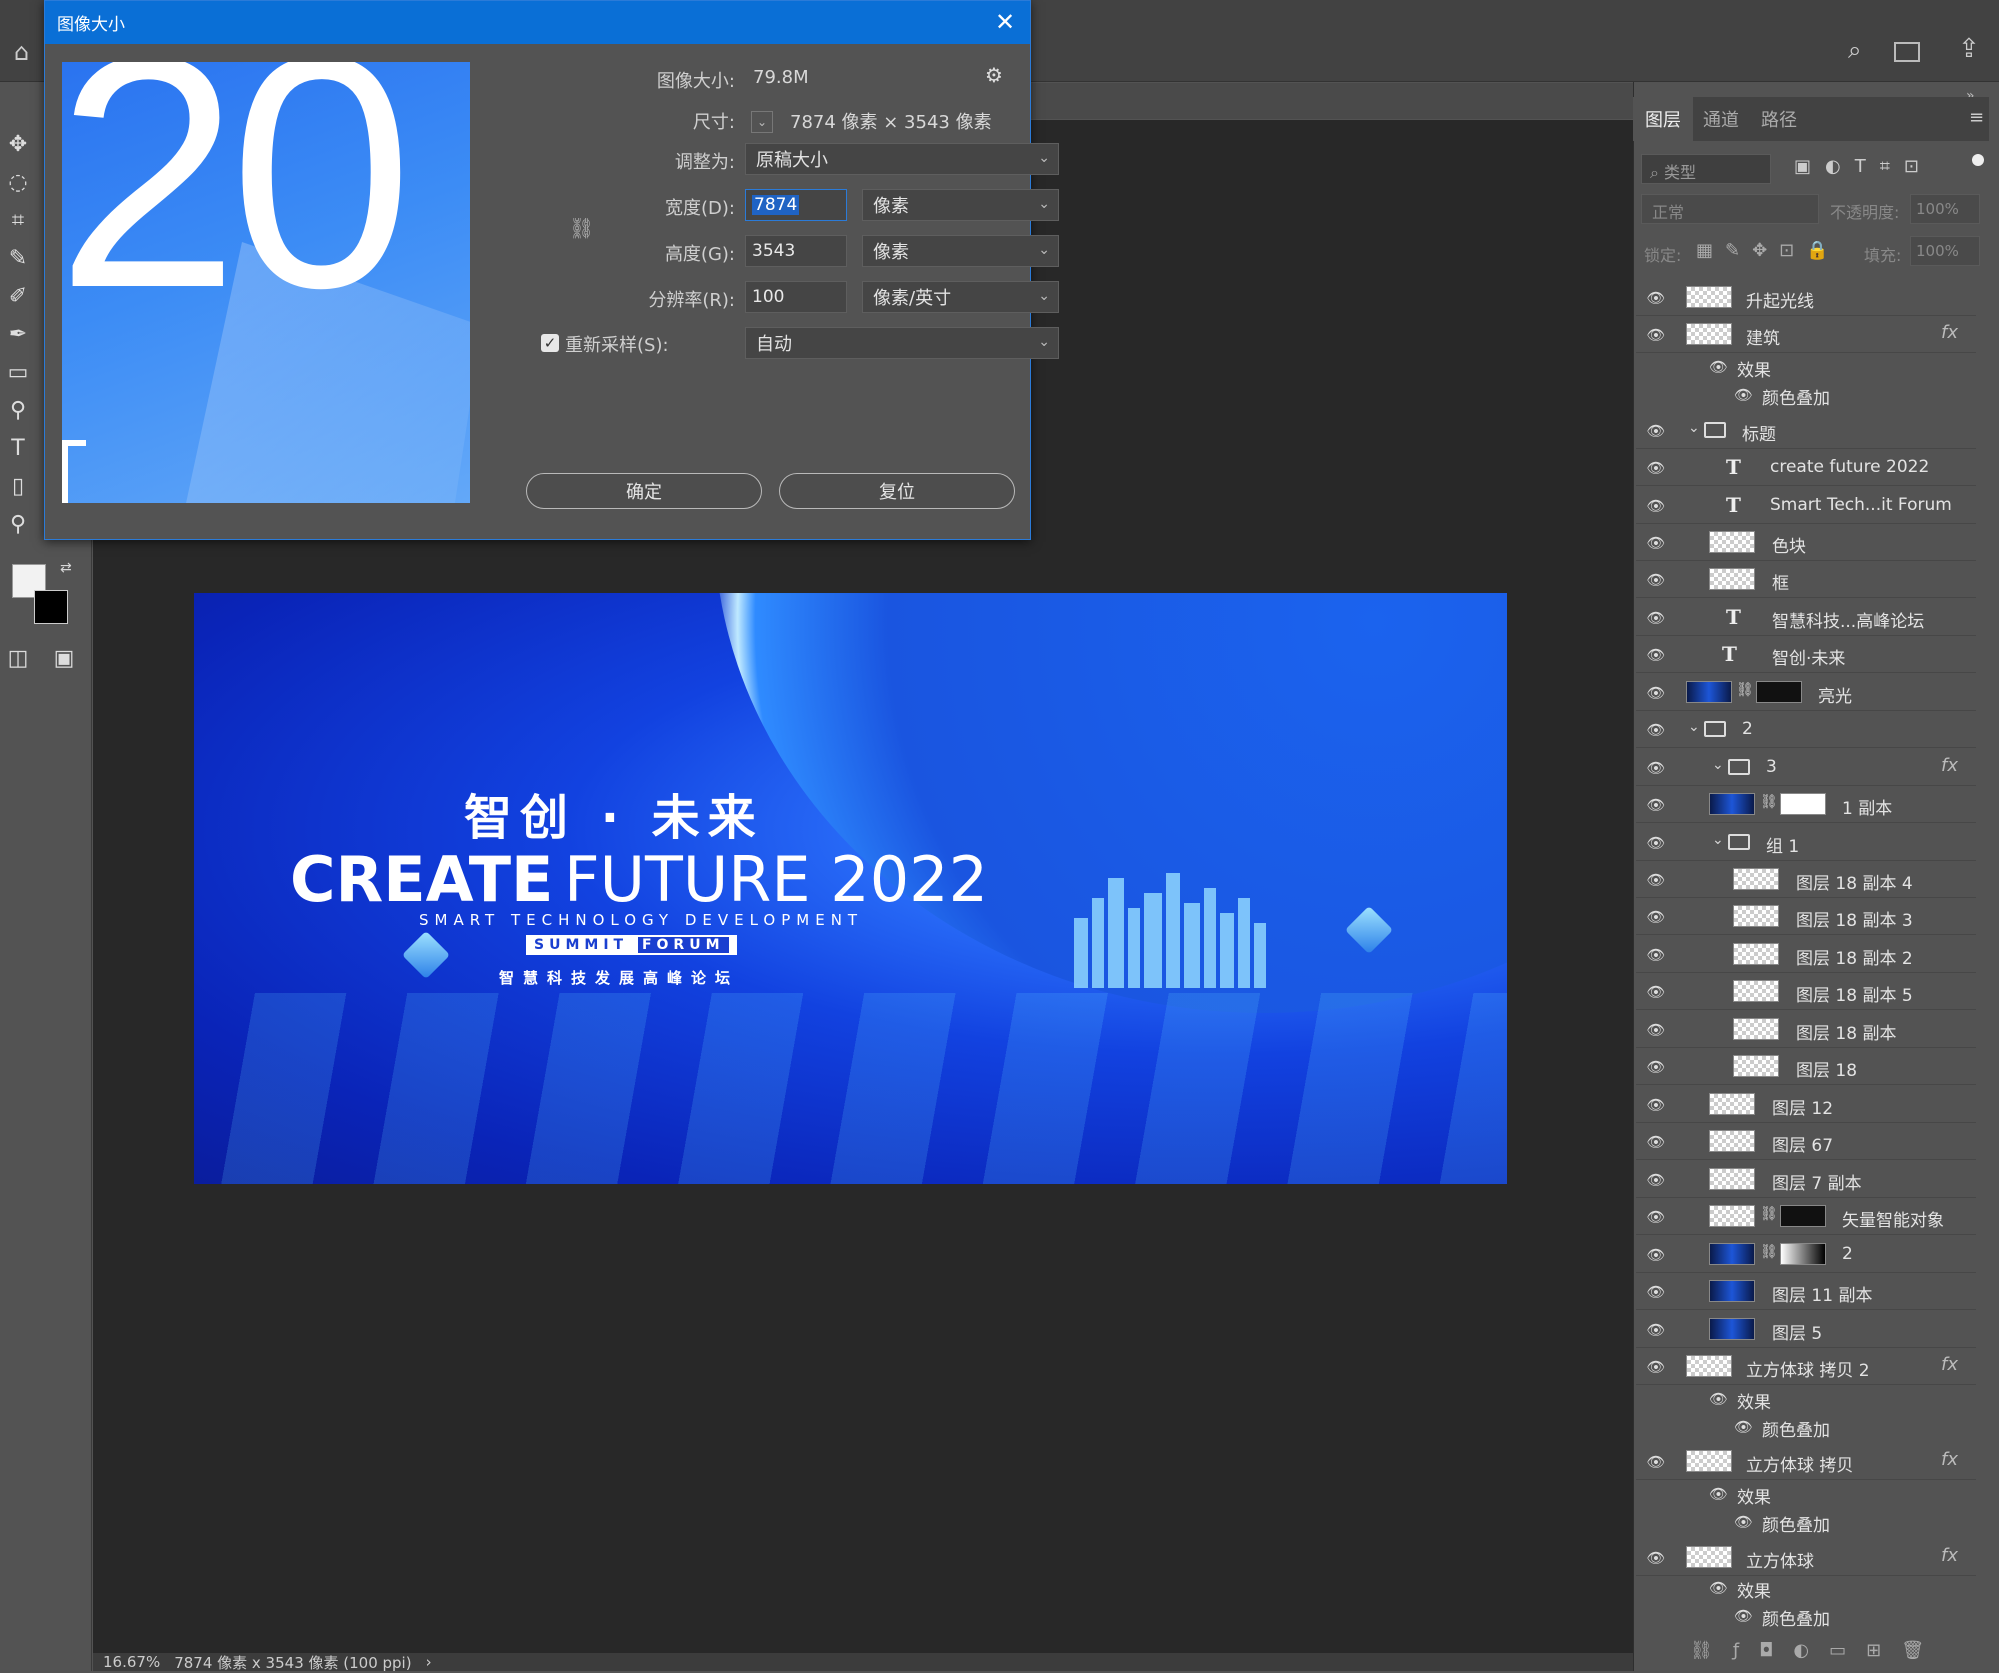 This screenshot has height=1673, width=1999. Describe the element at coordinates (18, 410) in the screenshot. I see `dodge-icon: ⚲` at that location.